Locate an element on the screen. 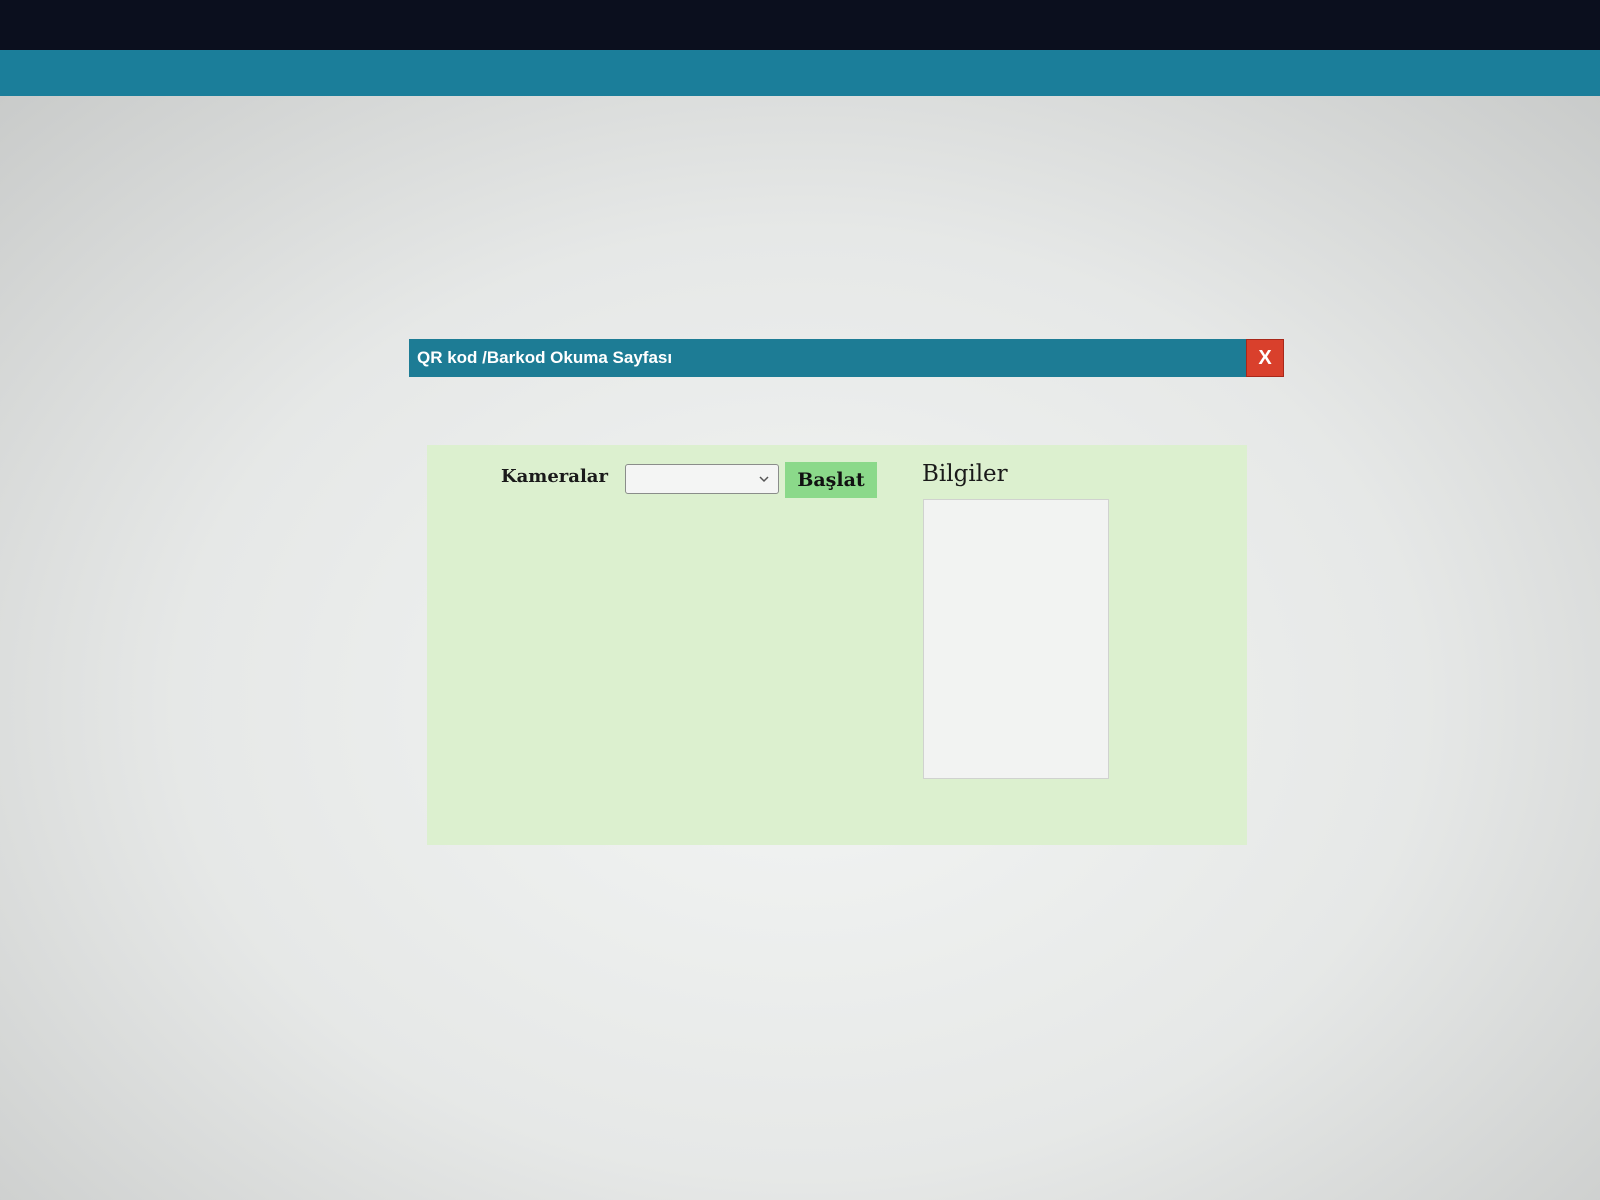 This screenshot has width=1600, height=1200. info-textarea is located at coordinates (1016, 639).